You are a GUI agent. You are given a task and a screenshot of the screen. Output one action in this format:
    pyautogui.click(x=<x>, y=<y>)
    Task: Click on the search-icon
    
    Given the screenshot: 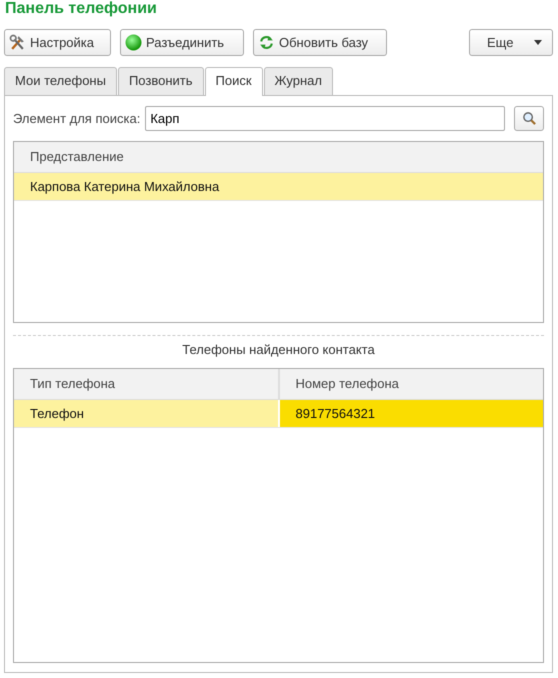 What is the action you would take?
    pyautogui.click(x=529, y=118)
    